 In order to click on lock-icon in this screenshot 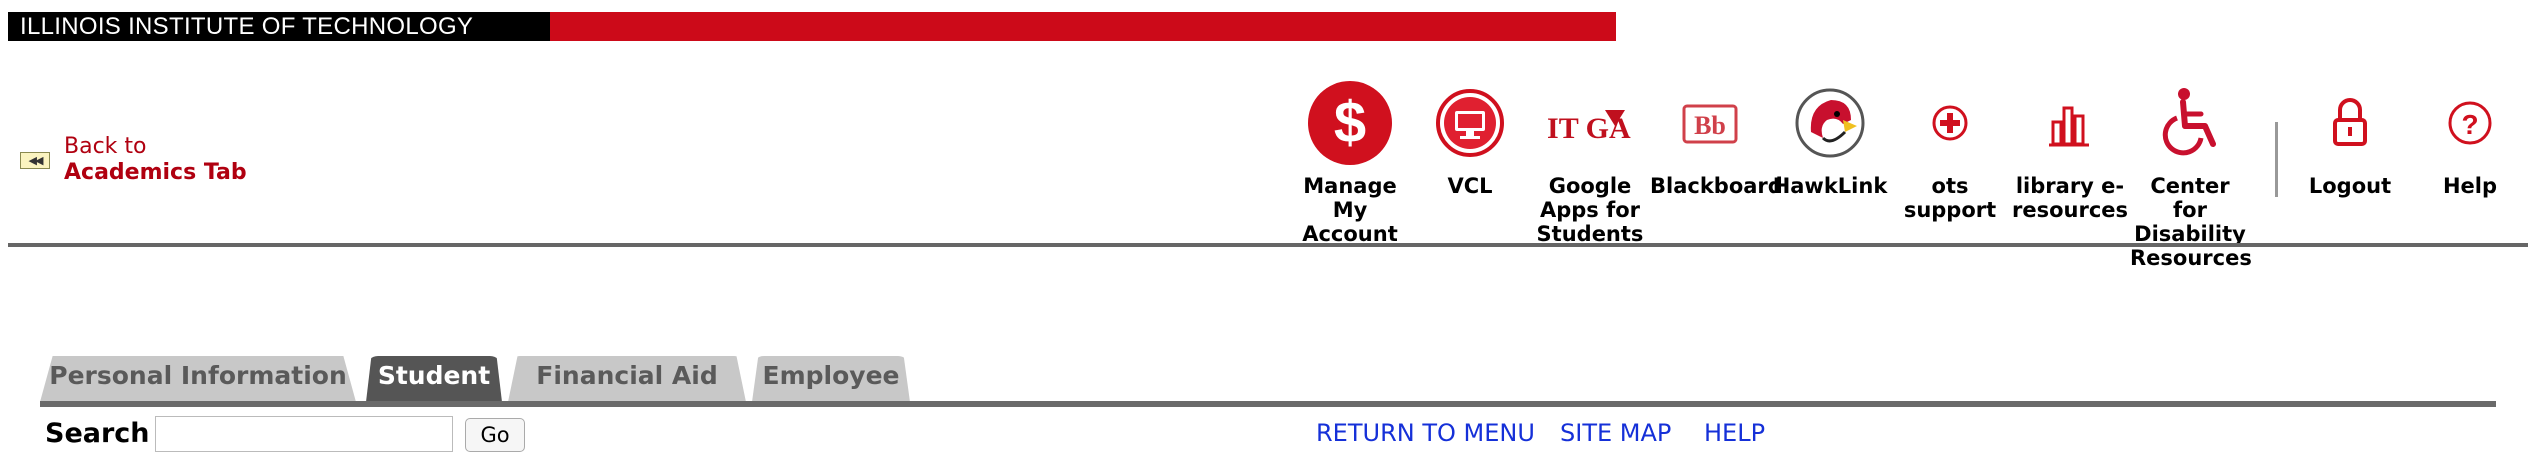, I will do `click(2350, 123)`.